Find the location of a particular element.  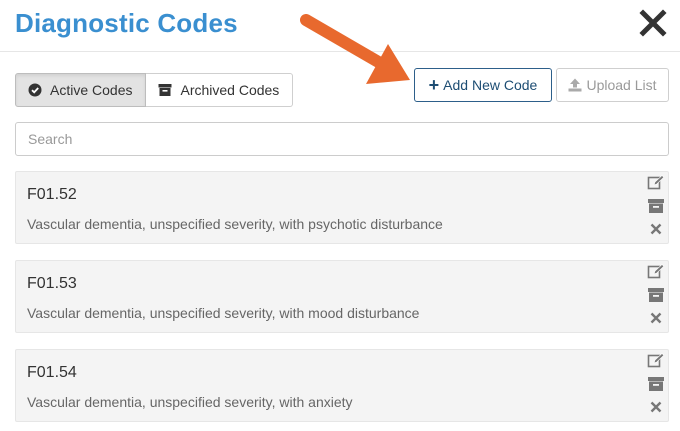

page-title: Diagnostic Codes is located at coordinates (126, 23).